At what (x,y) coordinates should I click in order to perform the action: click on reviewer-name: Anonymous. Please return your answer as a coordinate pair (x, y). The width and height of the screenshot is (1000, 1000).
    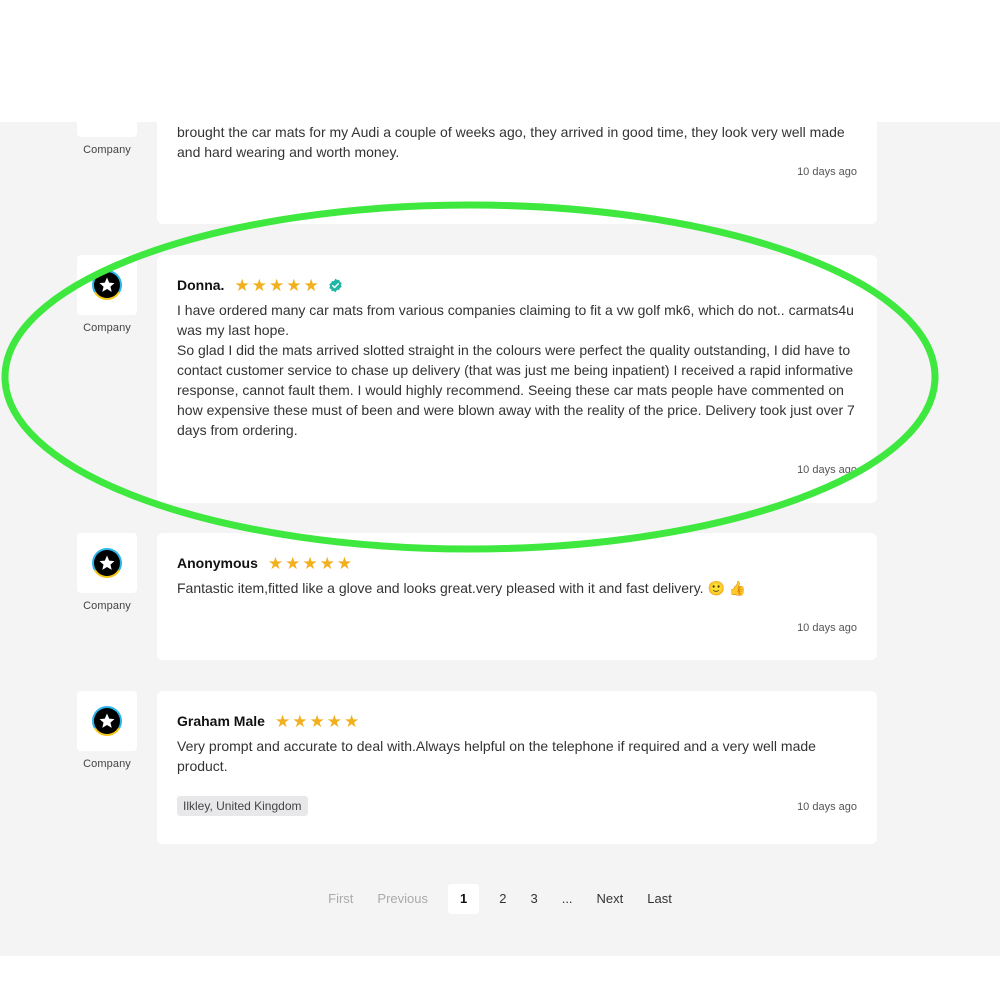
    Looking at the image, I should click on (217, 563).